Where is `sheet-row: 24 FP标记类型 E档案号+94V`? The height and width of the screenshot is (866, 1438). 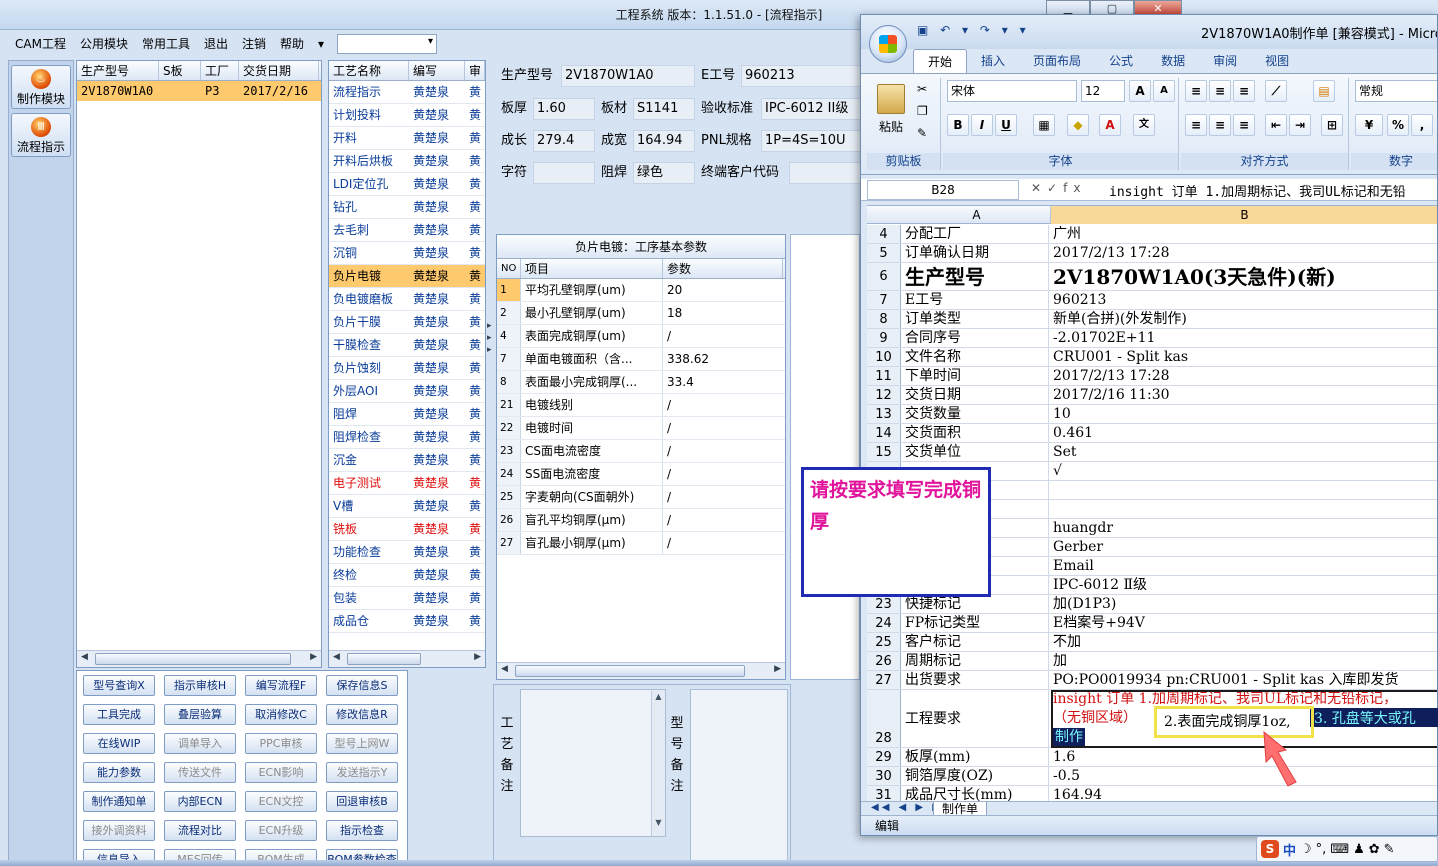 sheet-row: 24 FP标记类型 E档案号+94V is located at coordinates (1152, 623).